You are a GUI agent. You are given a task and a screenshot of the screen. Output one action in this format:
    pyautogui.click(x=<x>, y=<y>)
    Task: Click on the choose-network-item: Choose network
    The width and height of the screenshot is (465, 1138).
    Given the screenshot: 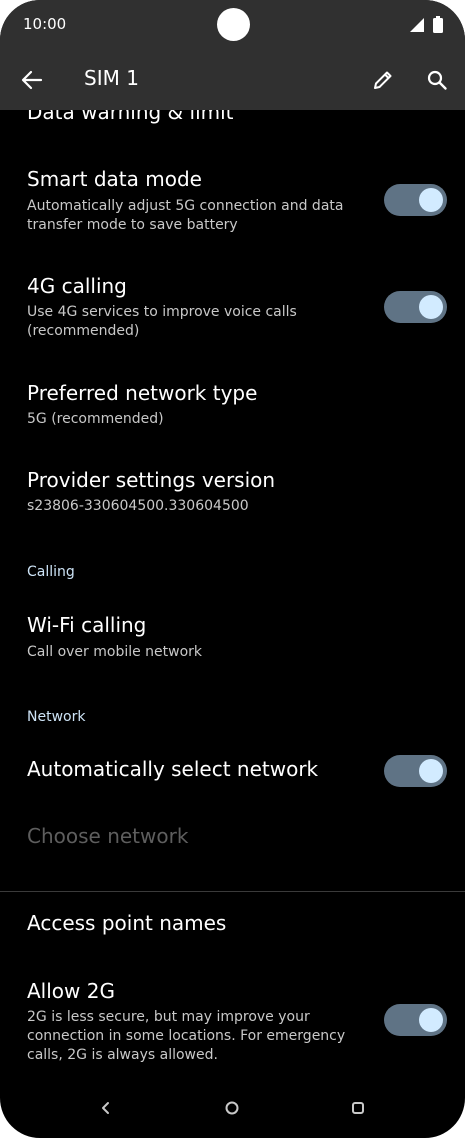 What is the action you would take?
    pyautogui.click(x=232, y=838)
    